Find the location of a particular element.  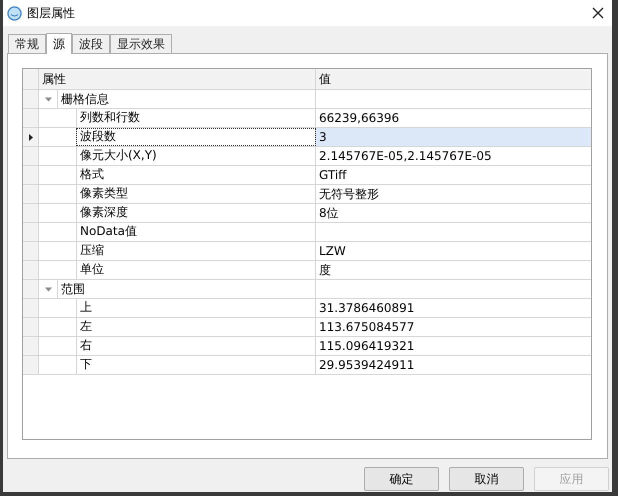

column-header: 属性 is located at coordinates (177, 79).